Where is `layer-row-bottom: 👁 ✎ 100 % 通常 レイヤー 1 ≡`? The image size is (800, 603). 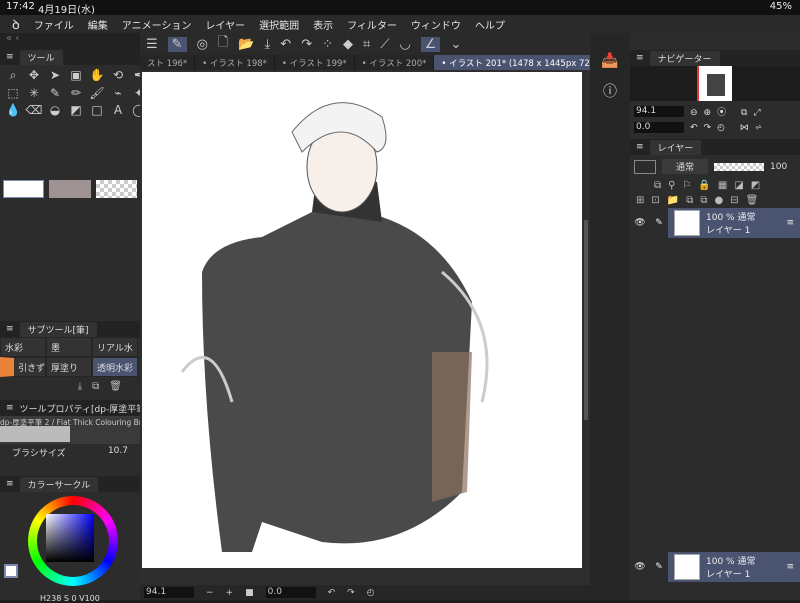
layer-row-bottom: 👁 ✎ 100 % 通常 レイヤー 1 ≡ is located at coordinates (715, 567).